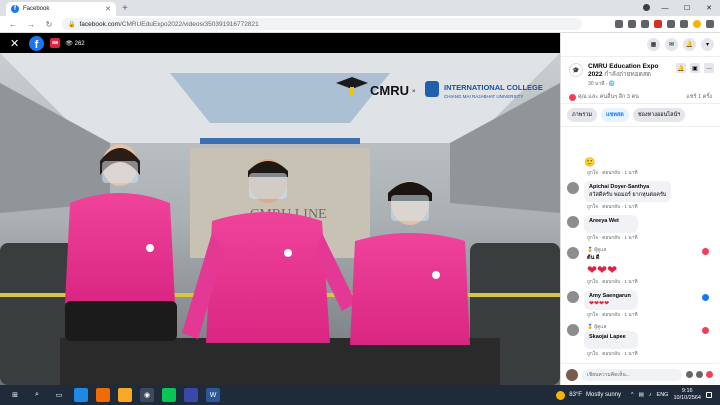 The width and height of the screenshot is (720, 405). Describe the element at coordinates (611, 265) in the screenshot. I see `comment-bubble: ต้น ดี ❤❤❤` at that location.